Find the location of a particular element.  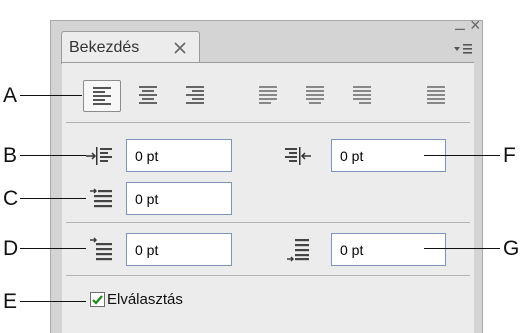

first-line-indent-value: 0 pt is located at coordinates (147, 199).